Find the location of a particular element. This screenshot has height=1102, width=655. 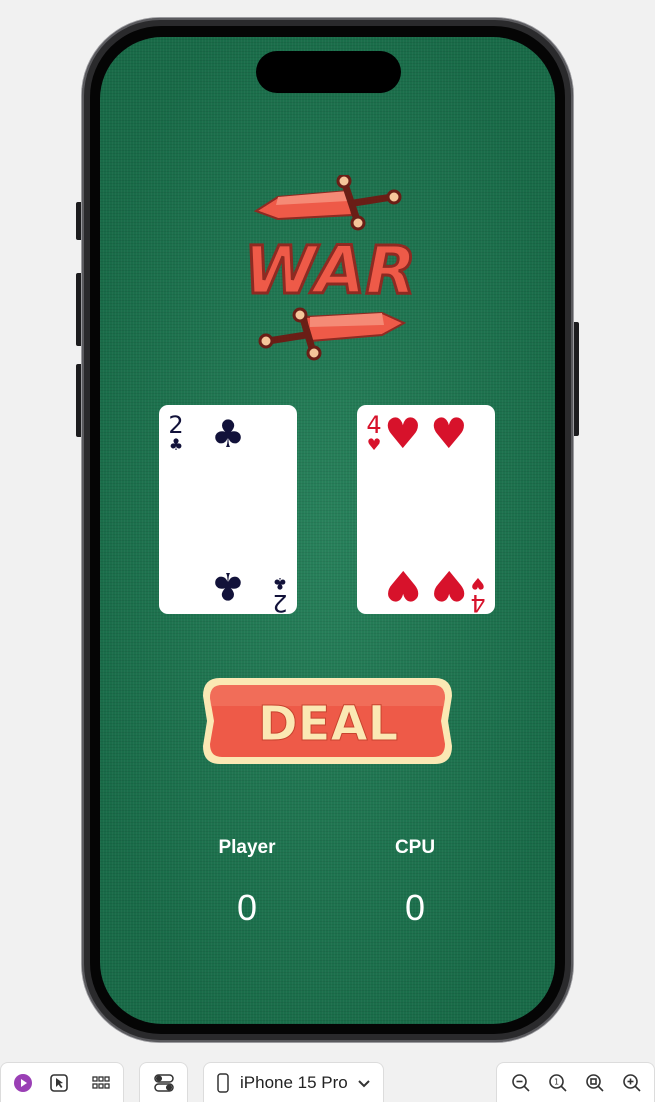

preview-mode-group is located at coordinates (62, 1082).